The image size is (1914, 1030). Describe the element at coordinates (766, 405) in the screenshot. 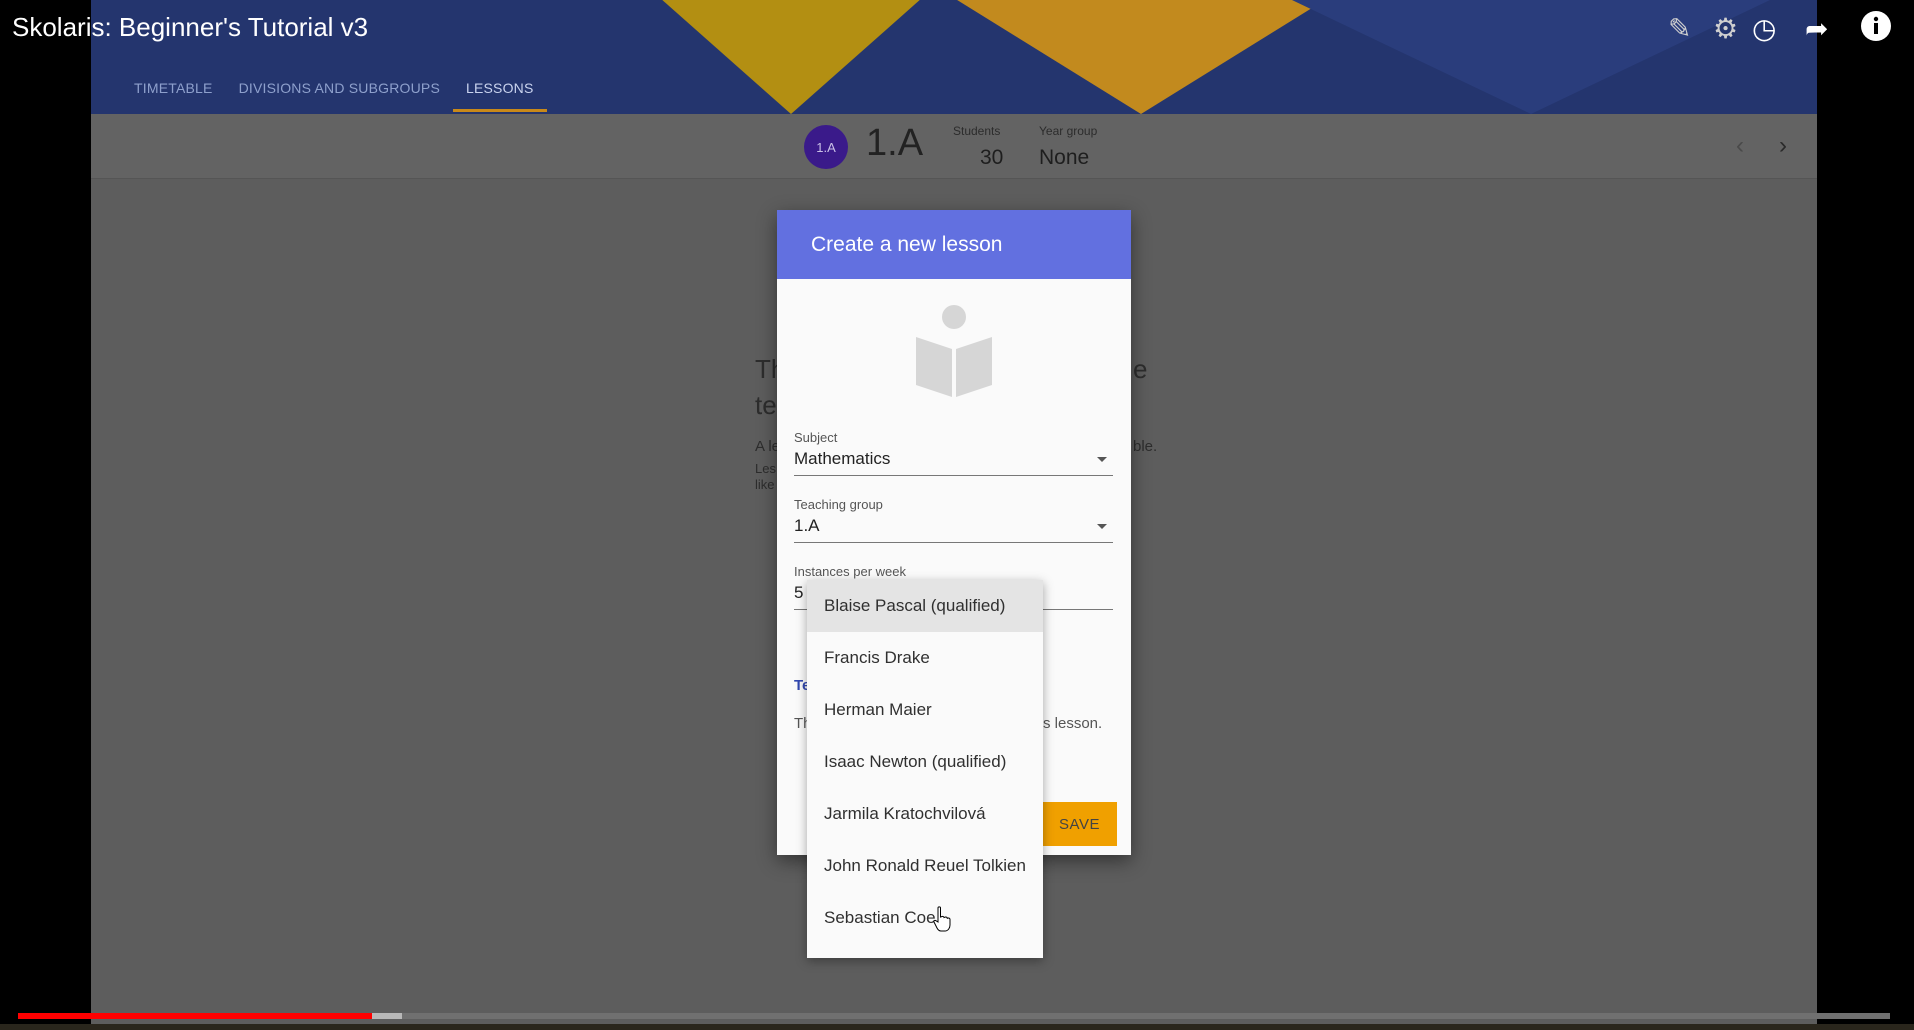

I see `background-heading: te` at that location.